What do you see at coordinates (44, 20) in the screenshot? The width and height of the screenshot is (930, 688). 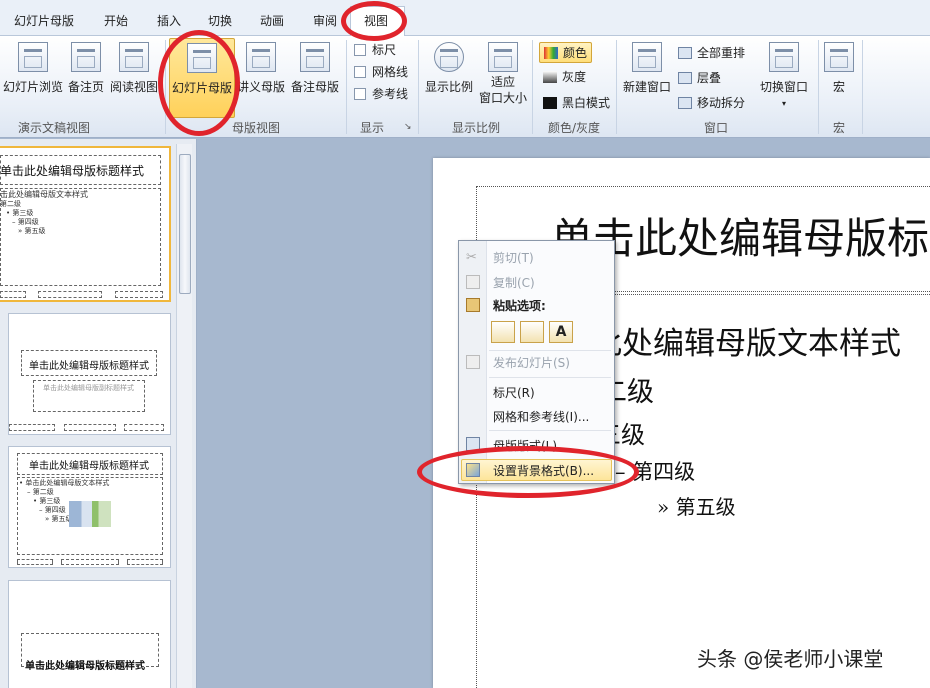 I see `tab-slide-master: 幻灯片母版` at bounding box center [44, 20].